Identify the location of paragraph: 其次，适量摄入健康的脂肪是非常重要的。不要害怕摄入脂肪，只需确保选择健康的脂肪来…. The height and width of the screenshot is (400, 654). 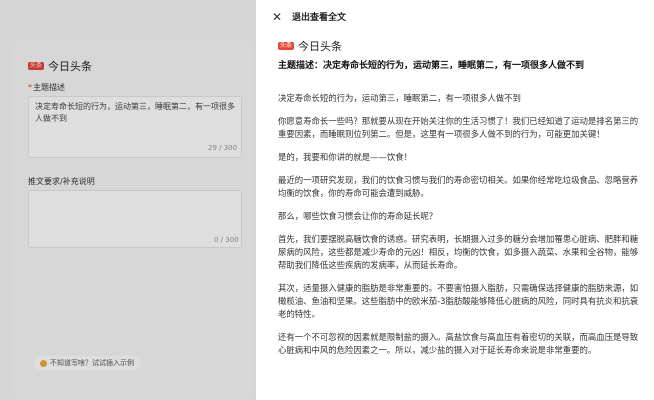
(458, 301).